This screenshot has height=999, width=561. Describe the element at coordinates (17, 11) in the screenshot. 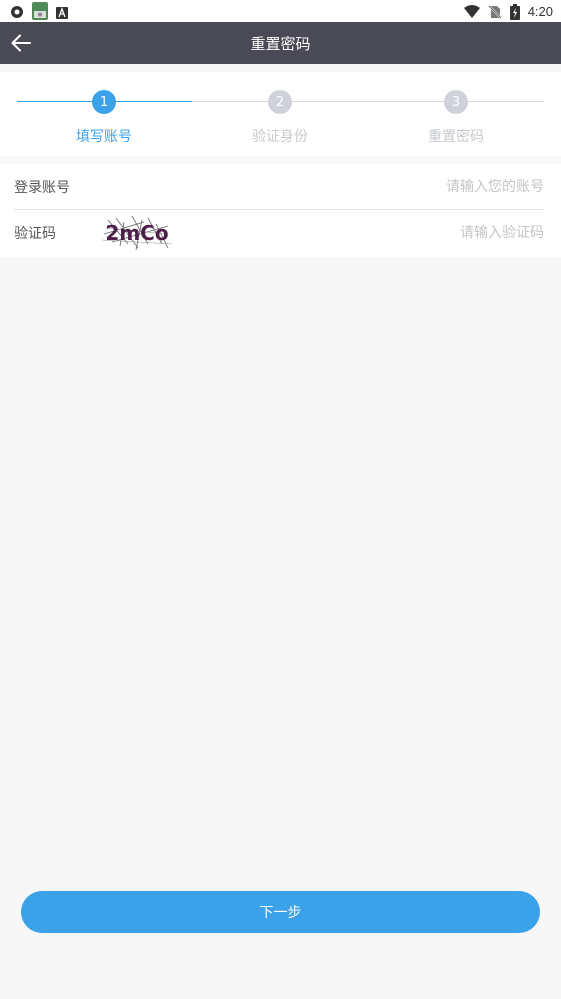

I see `chat-bubble-icon` at that location.